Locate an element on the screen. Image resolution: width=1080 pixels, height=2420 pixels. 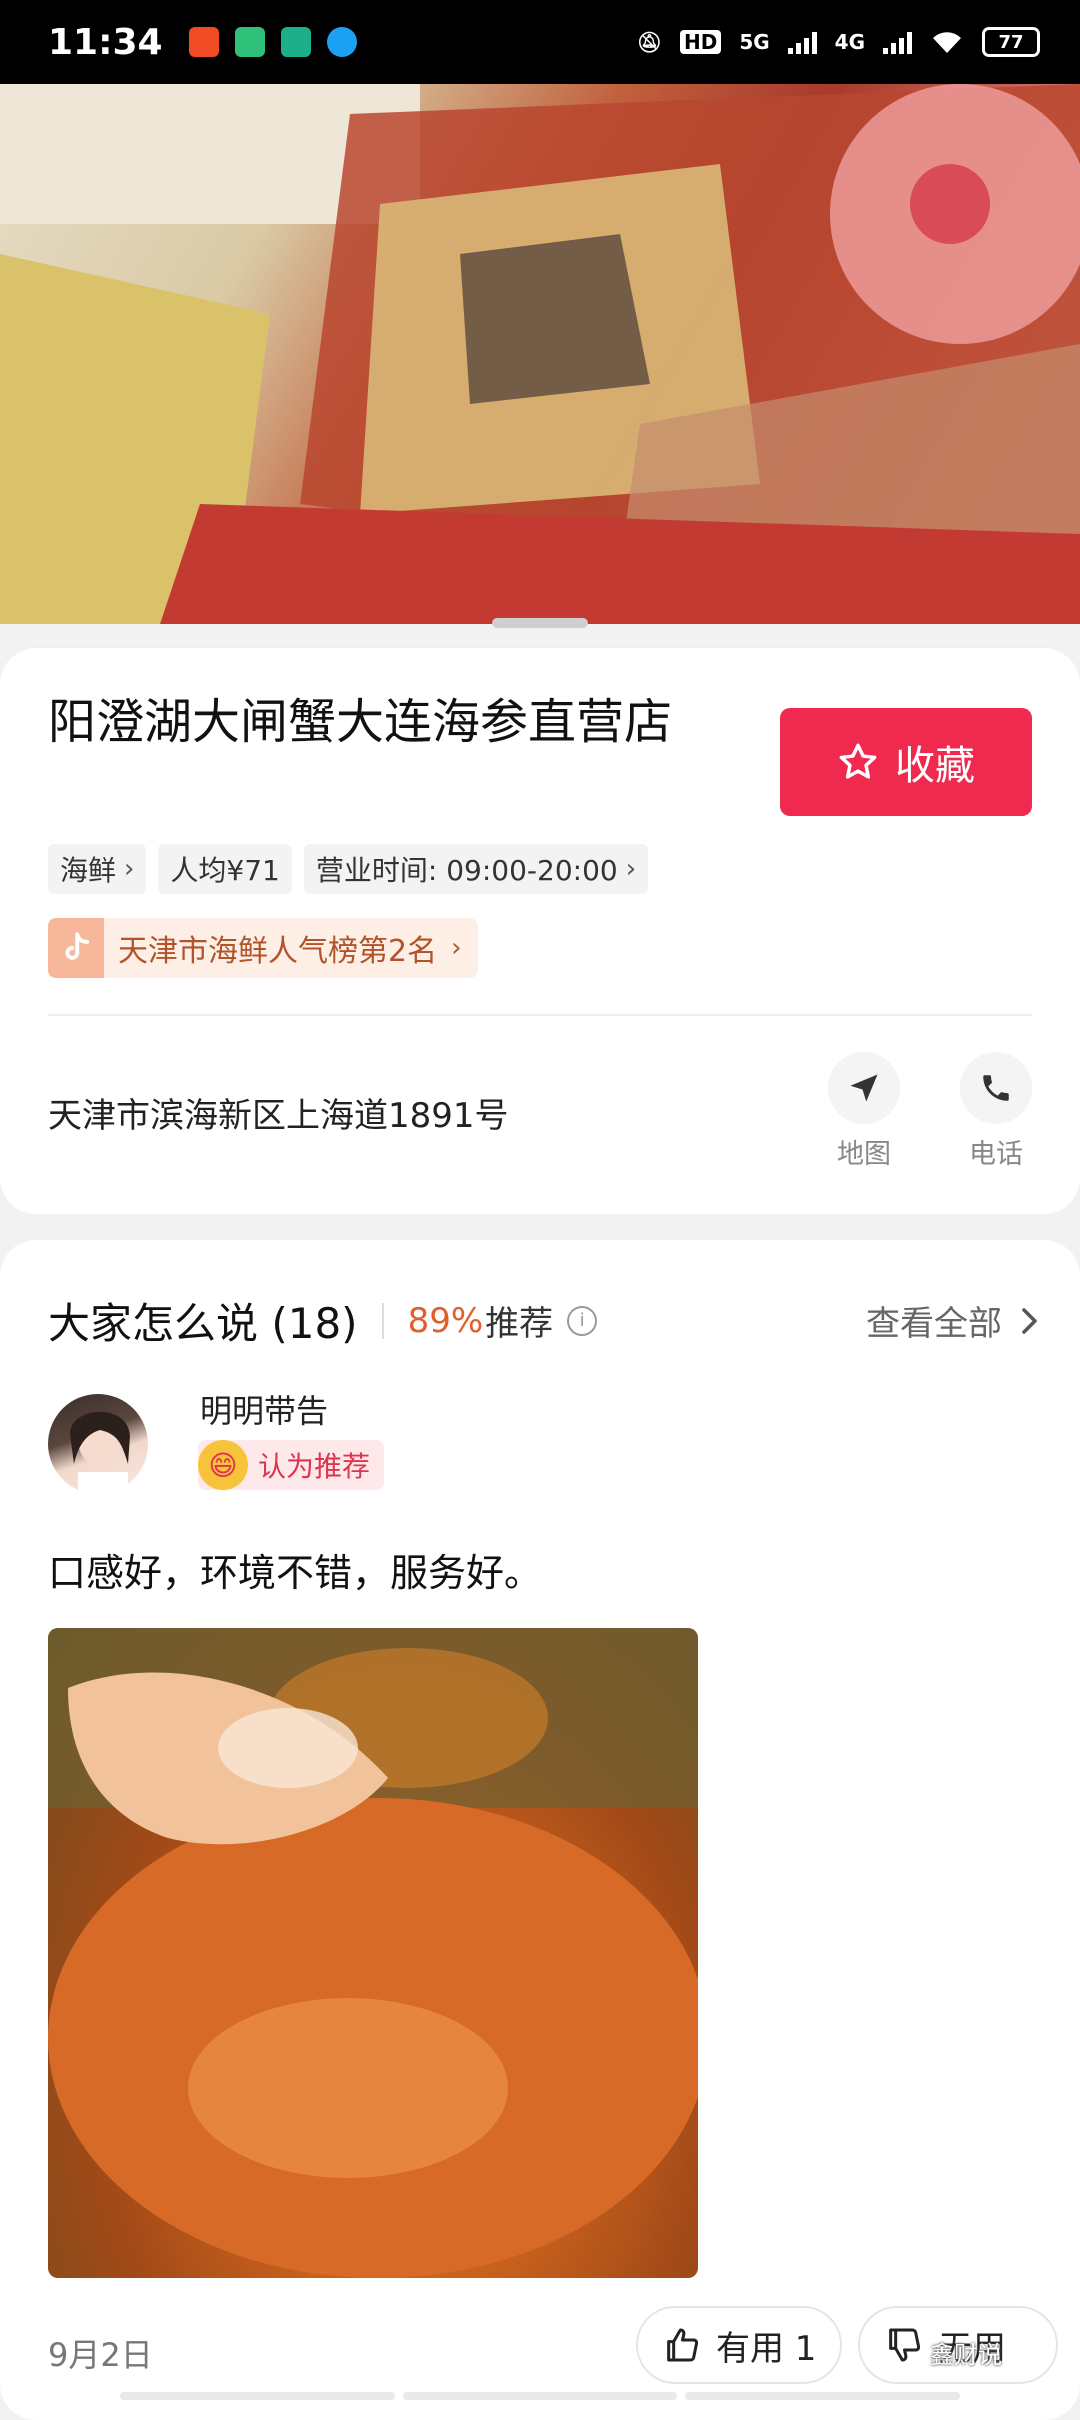
verdict-label: 认为推荐 is located at coordinates (314, 1466).